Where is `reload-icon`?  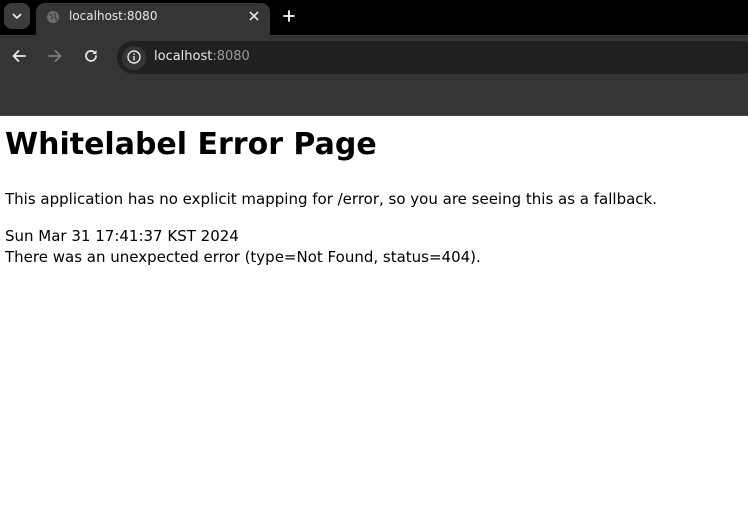
reload-icon is located at coordinates (91, 57).